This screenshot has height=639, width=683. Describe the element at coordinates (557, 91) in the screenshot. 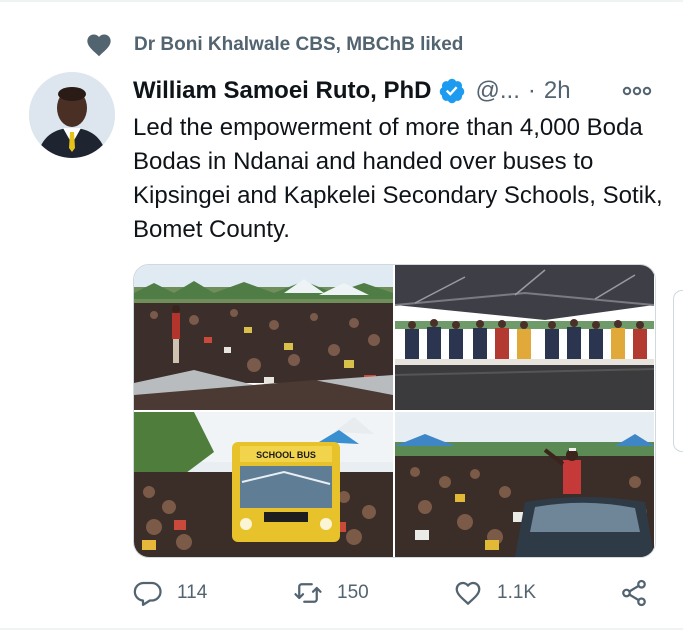

I see `tweet-timestamp: 2h` at that location.